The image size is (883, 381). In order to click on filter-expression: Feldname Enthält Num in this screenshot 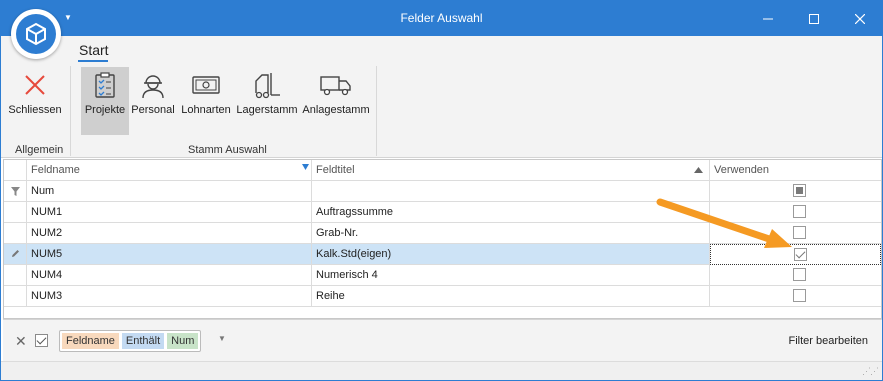, I will do `click(130, 341)`.